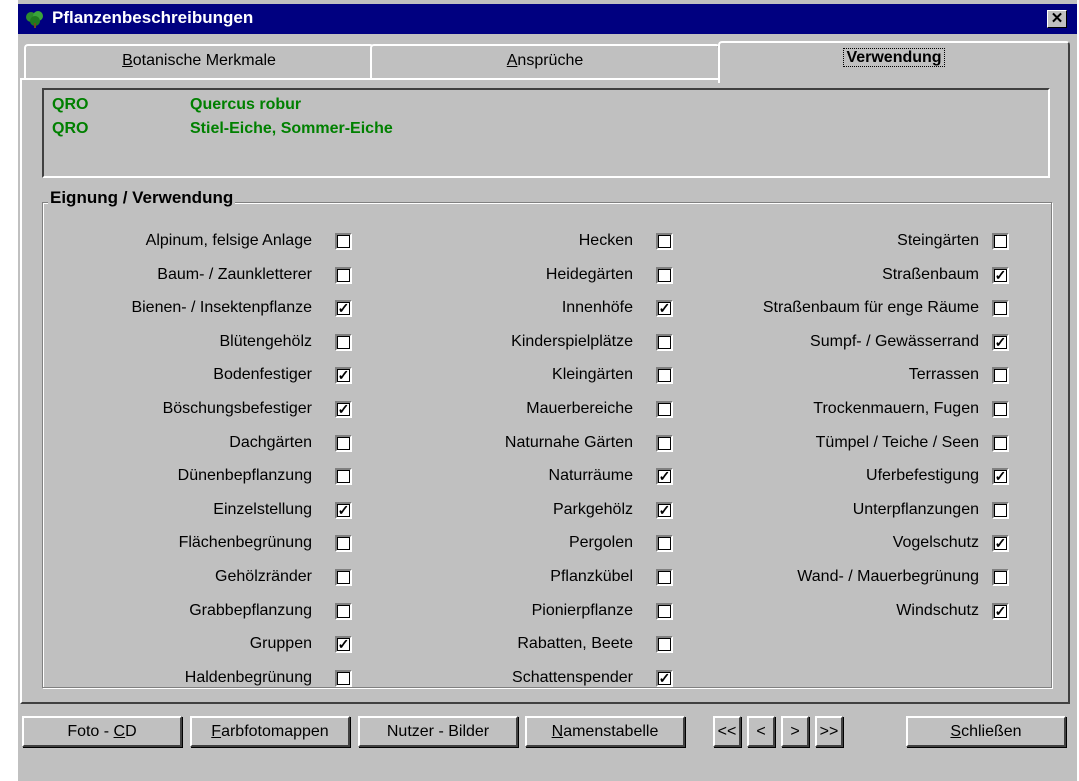 The width and height of the screenshot is (1079, 781). Describe the element at coordinates (922, 475) in the screenshot. I see `checkbox-label: Uferbefestigung` at that location.